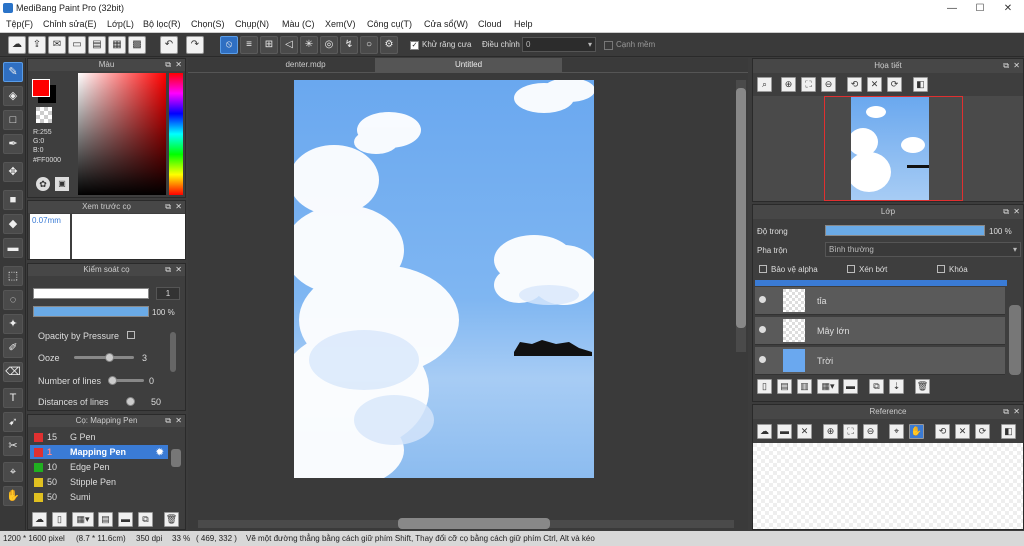 This screenshot has height=546, width=1024. Describe the element at coordinates (13, 96) in the screenshot. I see `eraser-tool-icon: ◈` at that location.